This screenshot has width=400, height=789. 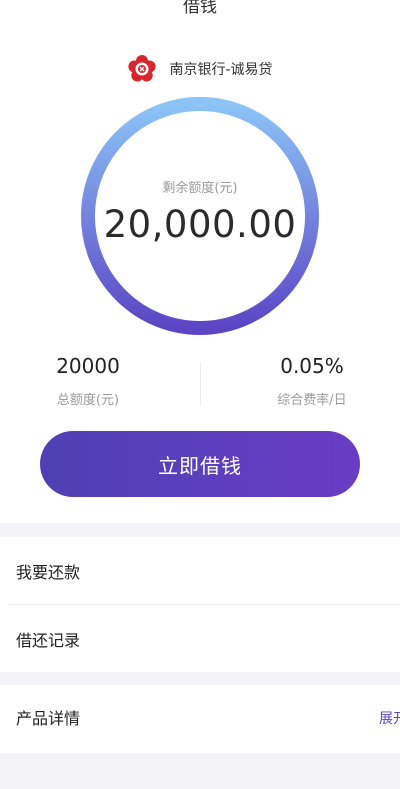 I want to click on daily-rate-stat: 0.05% 综合费率/日, so click(x=312, y=380).